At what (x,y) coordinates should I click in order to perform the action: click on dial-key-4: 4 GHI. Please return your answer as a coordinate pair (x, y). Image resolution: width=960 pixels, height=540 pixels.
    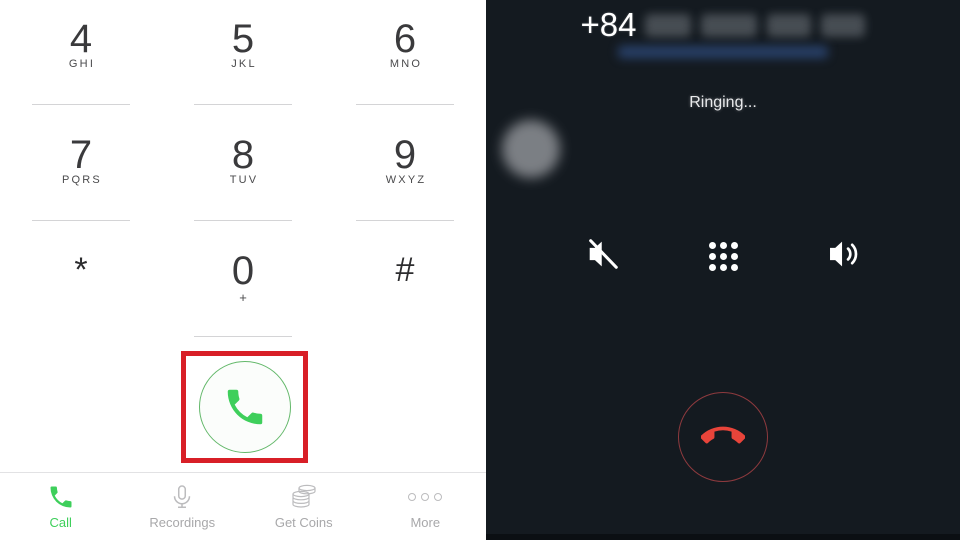
    Looking at the image, I should click on (81, 52).